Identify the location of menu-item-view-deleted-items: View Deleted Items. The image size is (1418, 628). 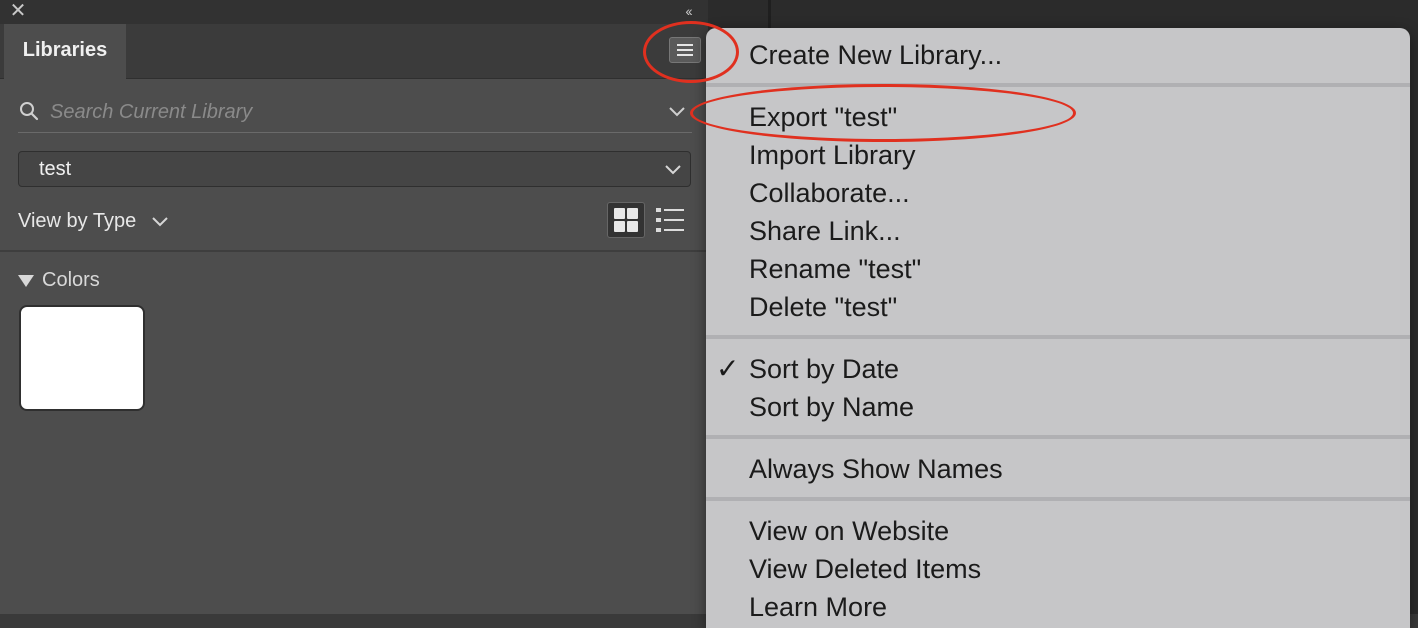
(865, 569).